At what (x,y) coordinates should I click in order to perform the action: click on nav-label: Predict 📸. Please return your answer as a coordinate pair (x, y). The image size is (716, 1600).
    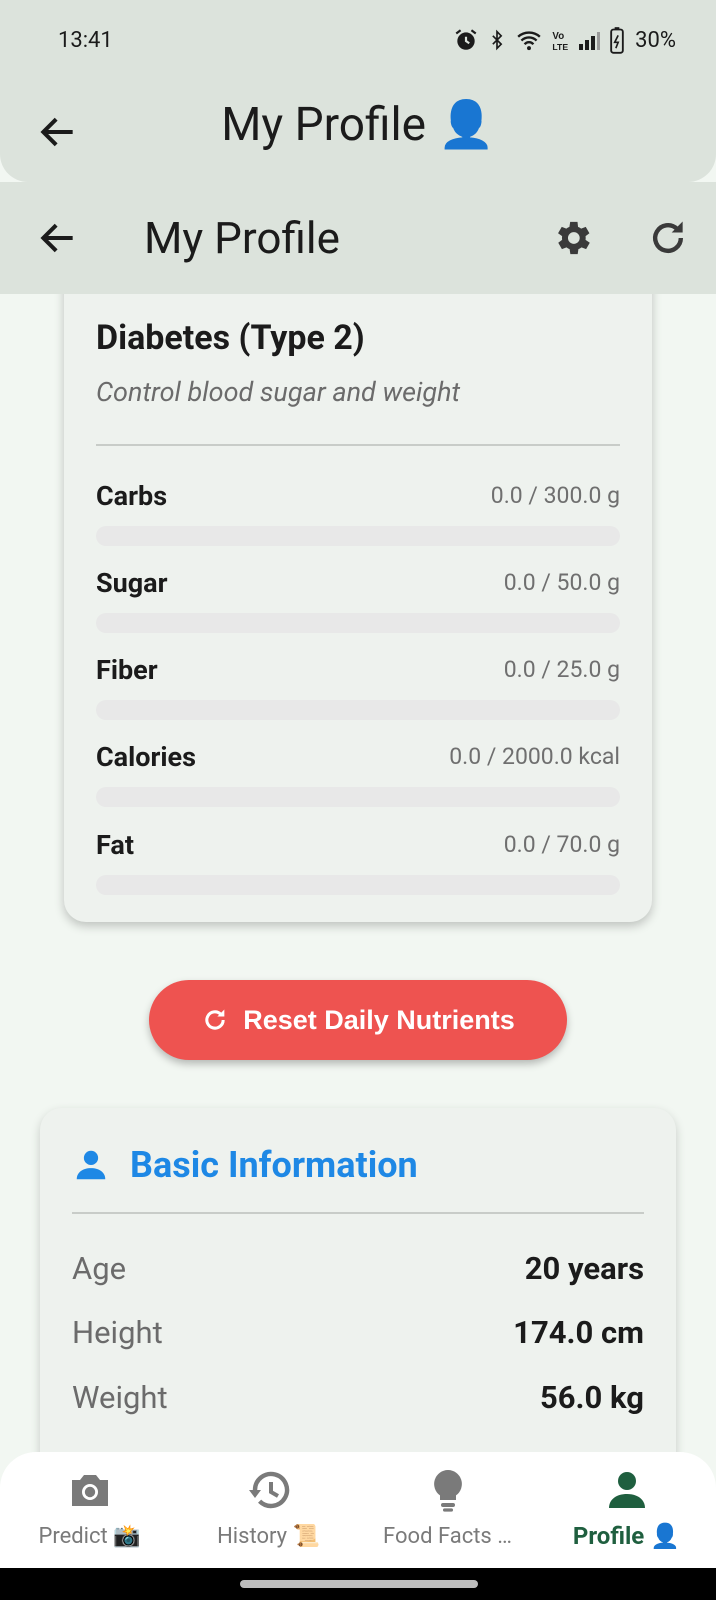
    Looking at the image, I should click on (89, 1536).